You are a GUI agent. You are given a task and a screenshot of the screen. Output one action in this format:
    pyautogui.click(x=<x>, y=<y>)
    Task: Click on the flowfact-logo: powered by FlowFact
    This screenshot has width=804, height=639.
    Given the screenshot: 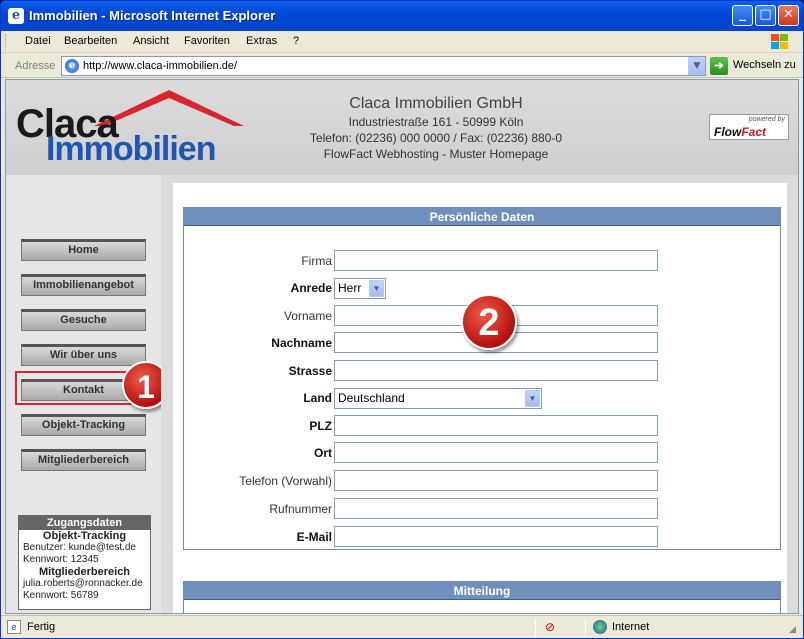 What is the action you would take?
    pyautogui.click(x=749, y=127)
    